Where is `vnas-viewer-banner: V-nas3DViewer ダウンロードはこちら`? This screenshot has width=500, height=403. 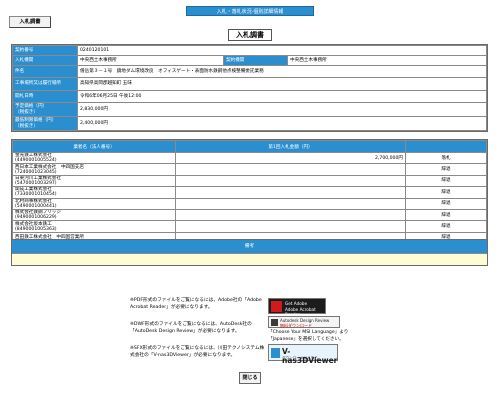
vnas-viewer-banner: V-nas3DViewer ダウンロードはこちら is located at coordinates (303, 354).